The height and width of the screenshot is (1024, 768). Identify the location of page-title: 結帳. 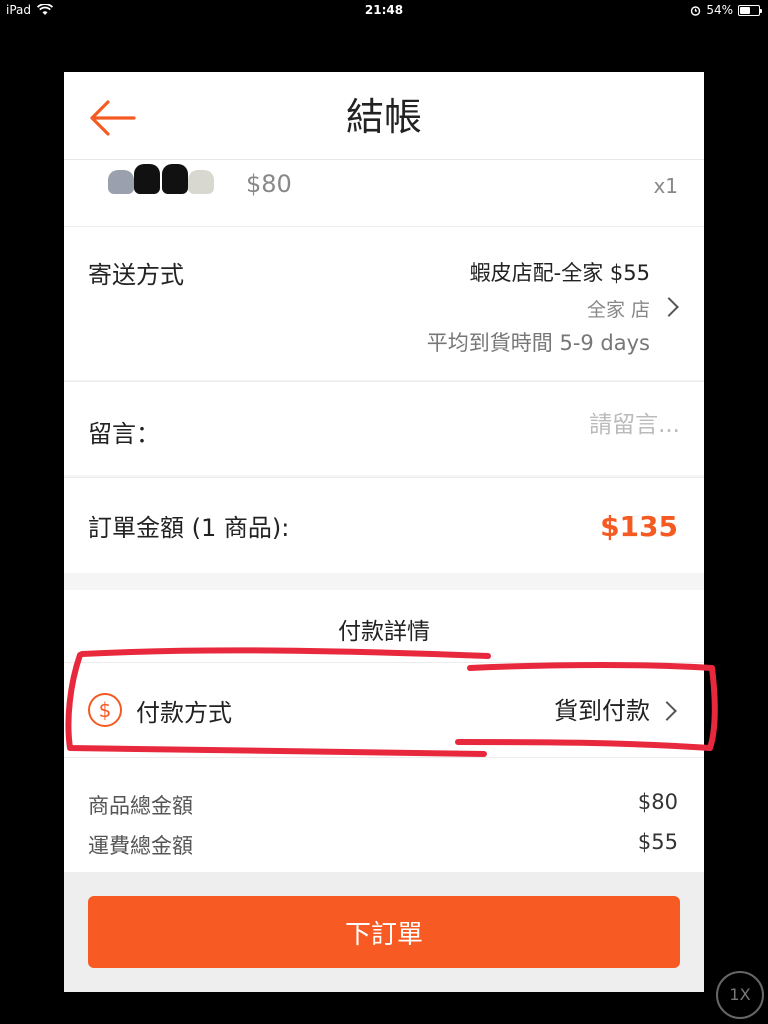
(383, 117).